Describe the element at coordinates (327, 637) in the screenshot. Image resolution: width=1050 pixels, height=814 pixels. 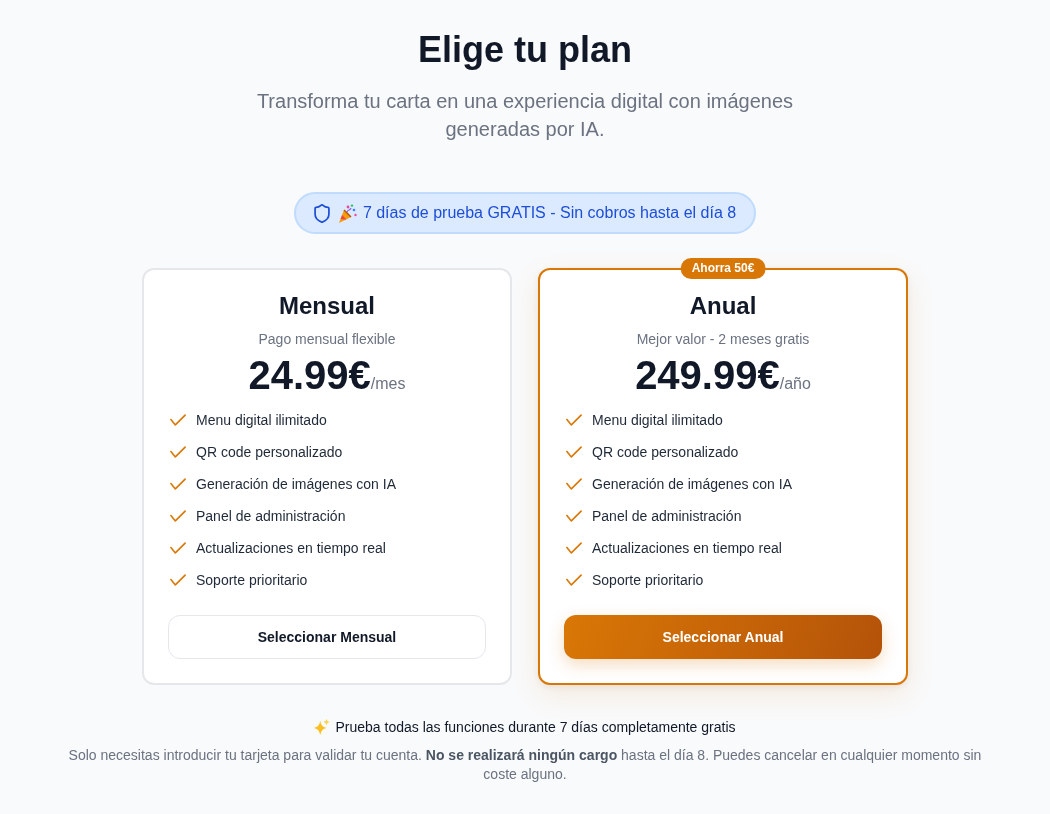
I see `select-plan-button: Seleccionar Mensual` at that location.